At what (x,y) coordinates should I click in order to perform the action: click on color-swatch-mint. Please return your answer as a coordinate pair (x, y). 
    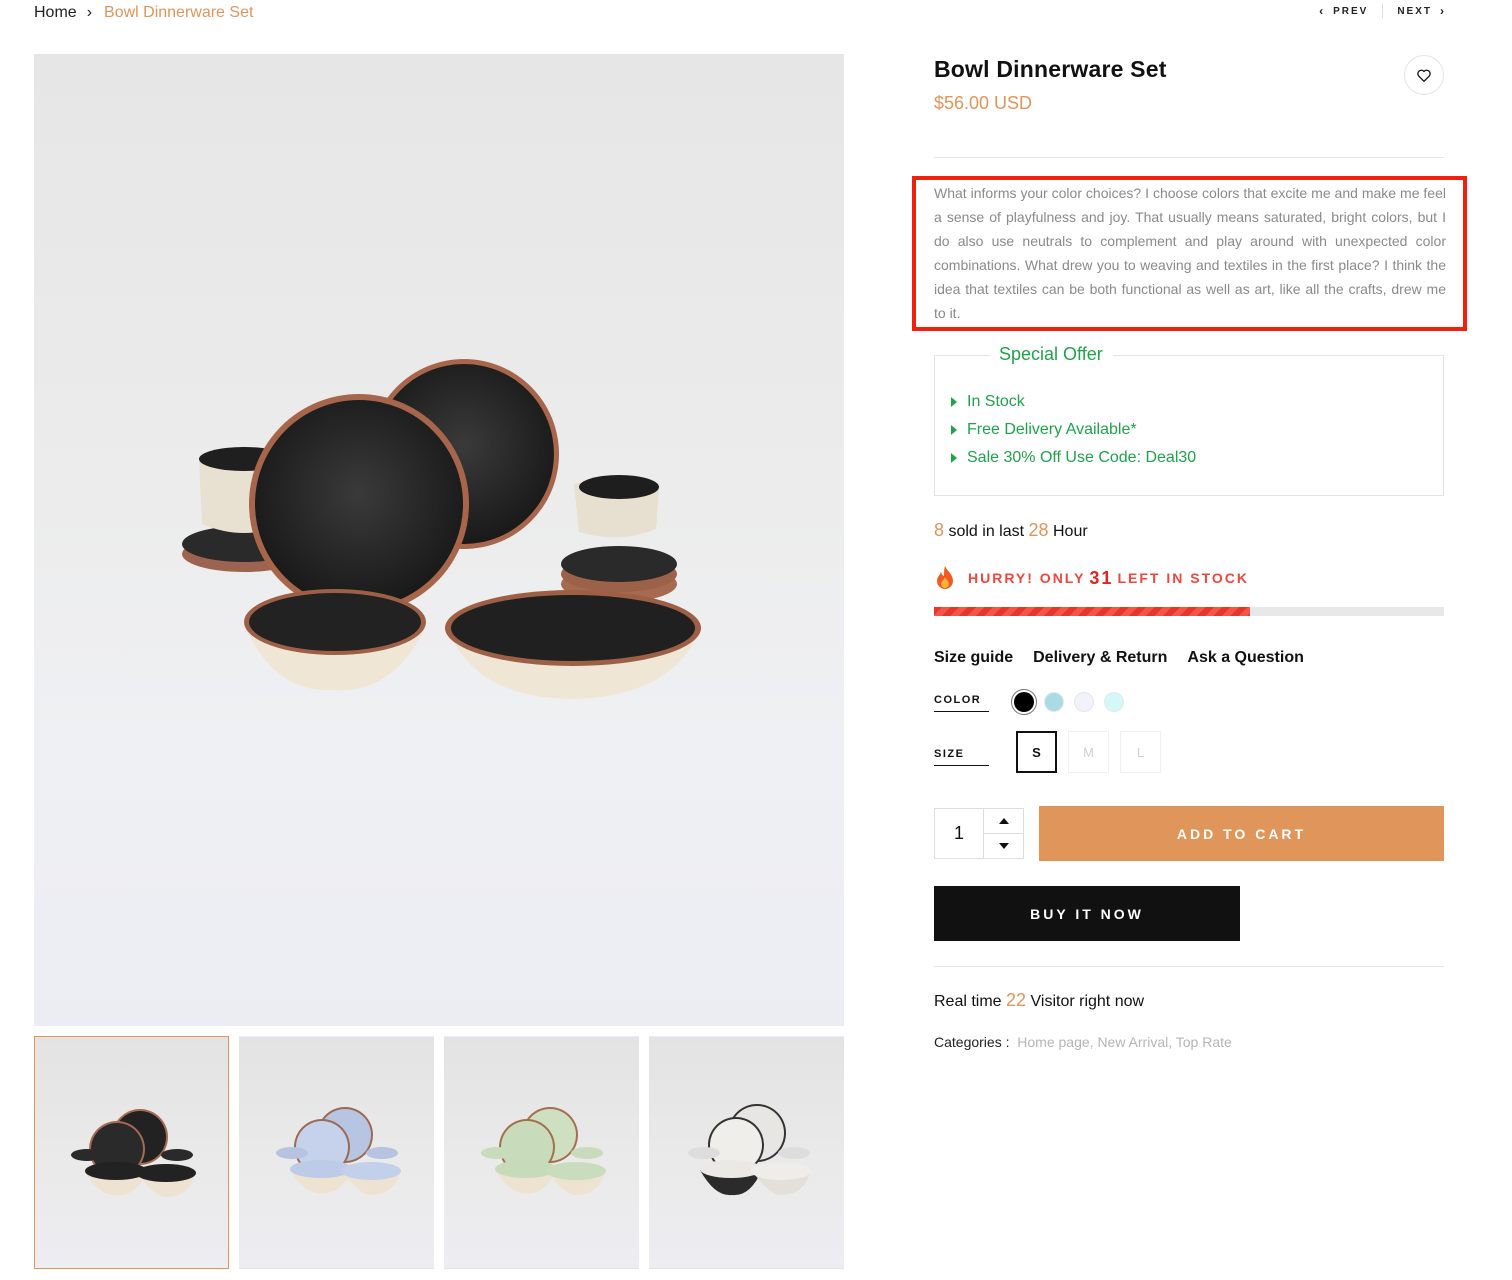
    Looking at the image, I should click on (1114, 702).